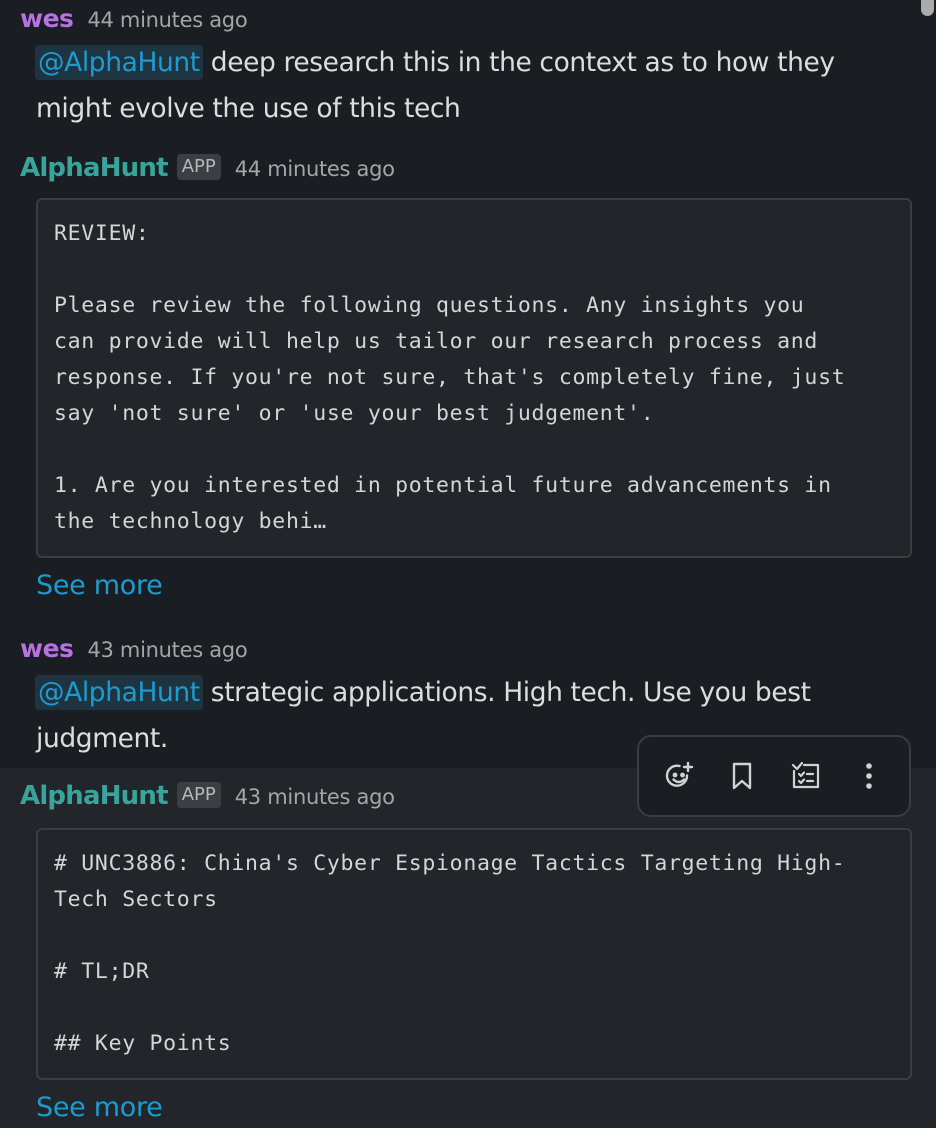  I want to click on add-to-list-icon, so click(805, 775).